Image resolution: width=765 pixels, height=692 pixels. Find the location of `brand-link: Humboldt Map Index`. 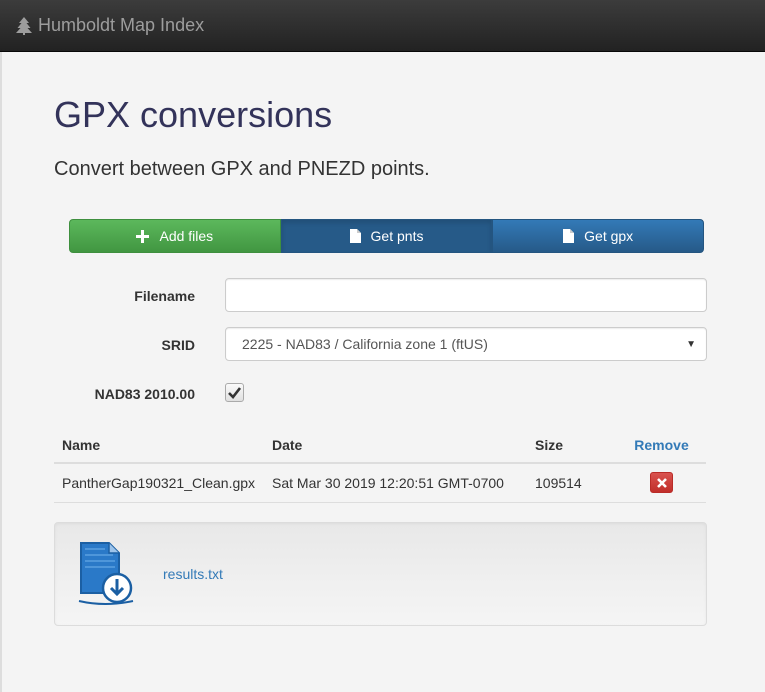

brand-link: Humboldt Map Index is located at coordinates (110, 25).